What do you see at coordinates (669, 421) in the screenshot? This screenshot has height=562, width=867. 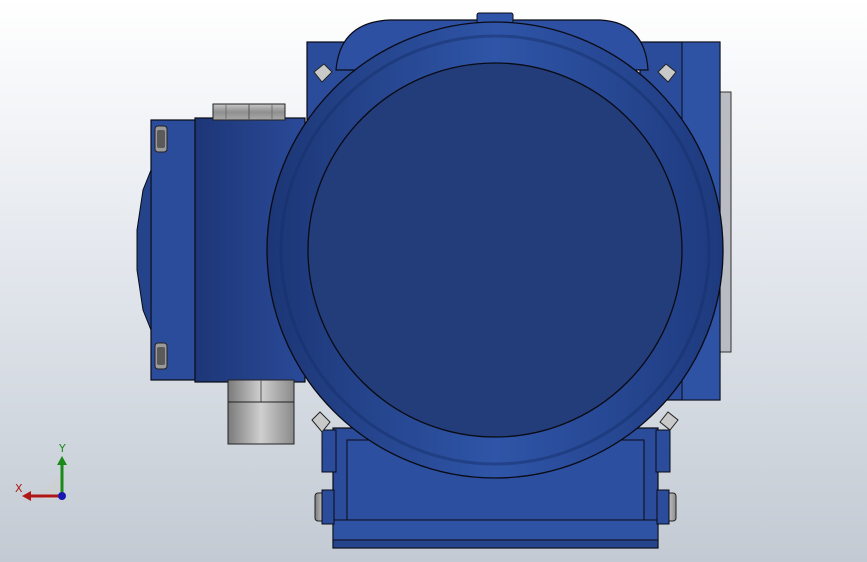 I see `cover-bolt-bottom-right` at bounding box center [669, 421].